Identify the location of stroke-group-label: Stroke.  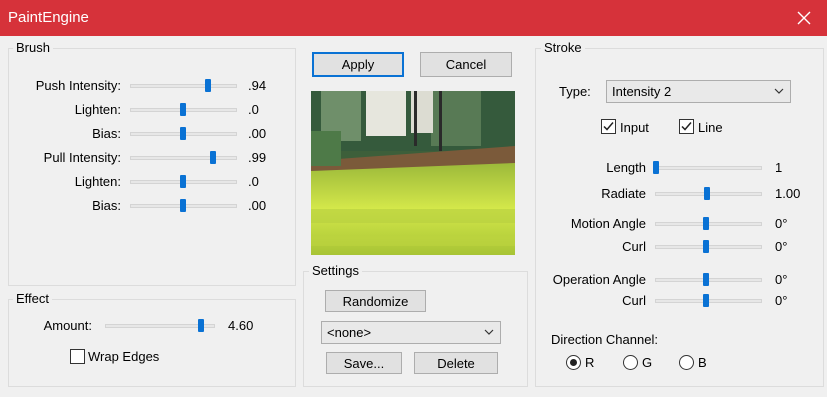
(563, 48).